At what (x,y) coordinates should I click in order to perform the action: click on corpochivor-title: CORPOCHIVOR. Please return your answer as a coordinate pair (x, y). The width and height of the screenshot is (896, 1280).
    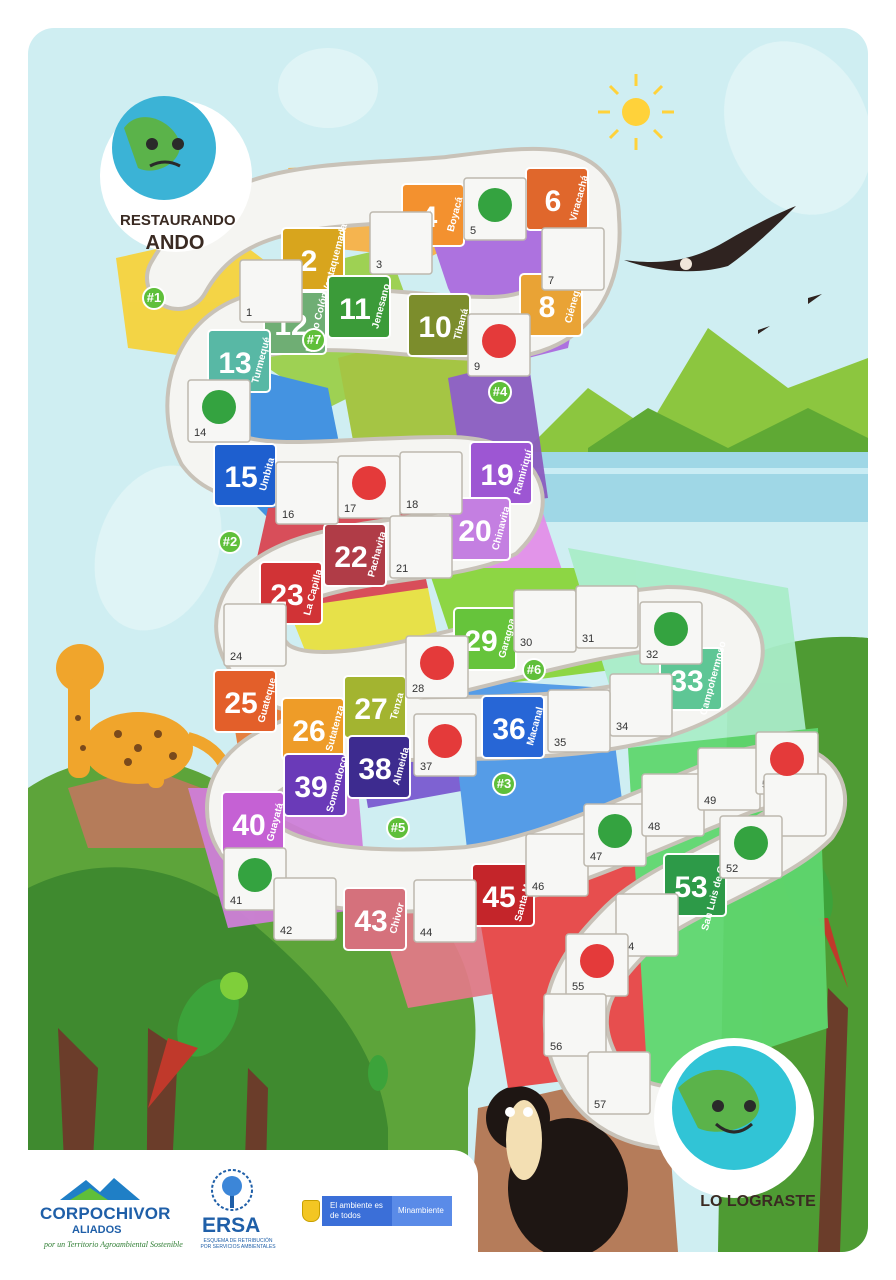
    Looking at the image, I should click on (105, 1213).